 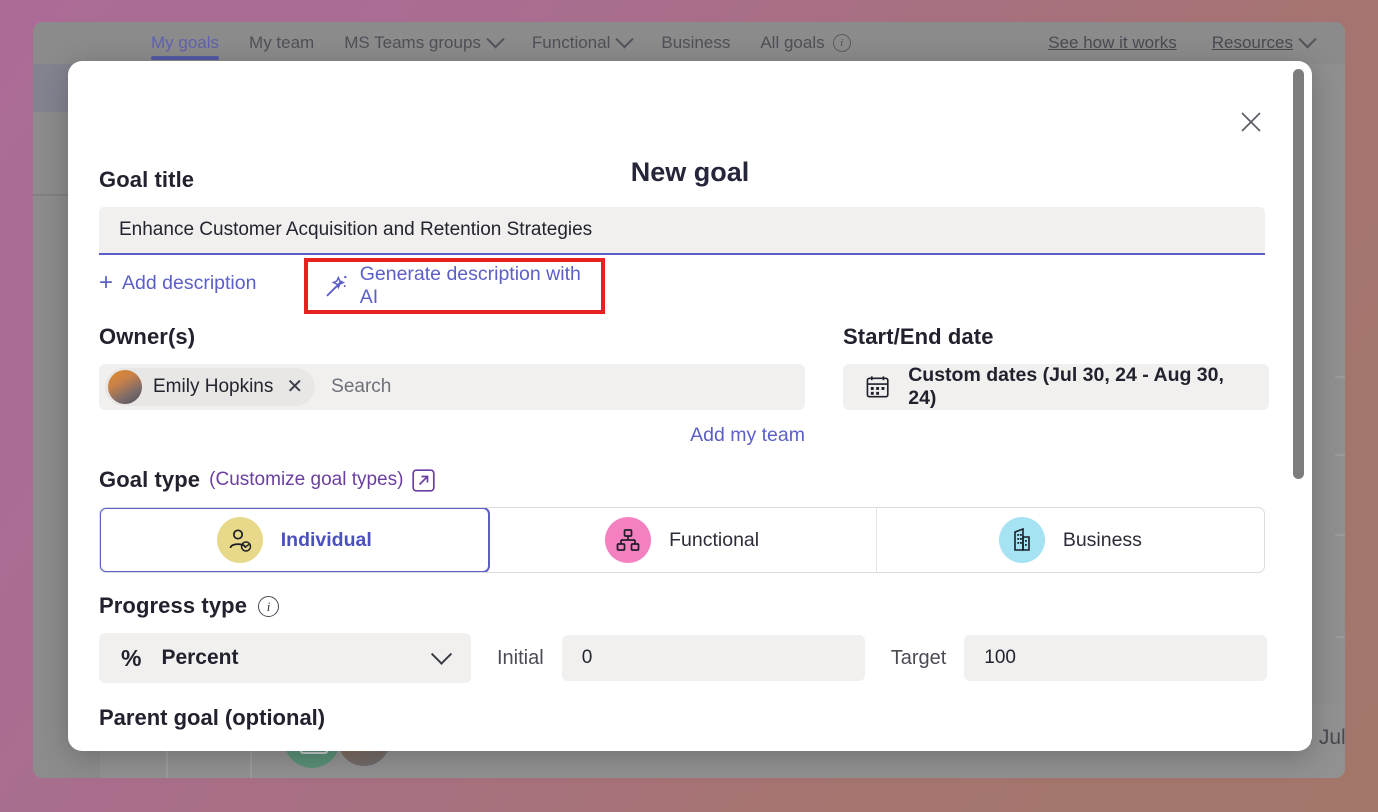 What do you see at coordinates (1021, 540) in the screenshot?
I see `building-icon` at bounding box center [1021, 540].